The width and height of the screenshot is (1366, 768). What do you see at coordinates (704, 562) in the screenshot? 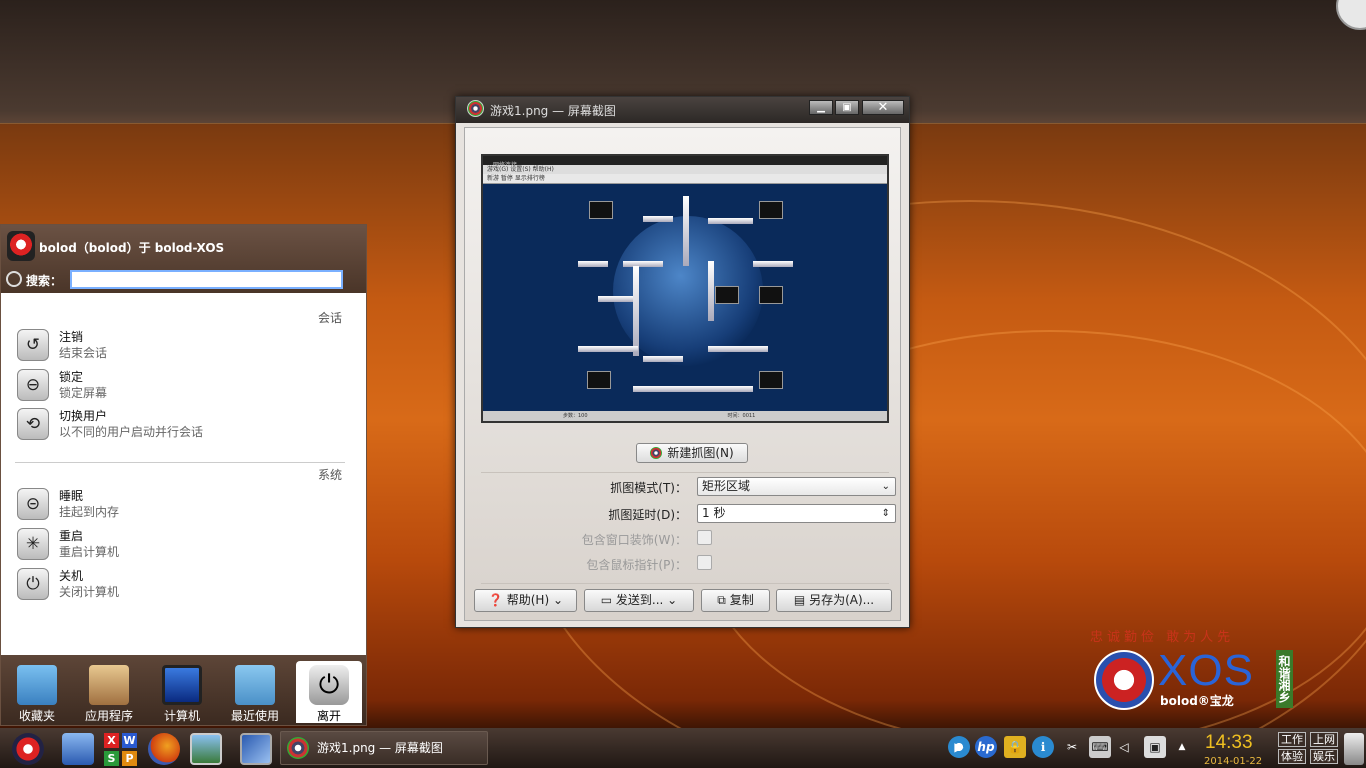
I see `include-cursor-checkbox` at bounding box center [704, 562].